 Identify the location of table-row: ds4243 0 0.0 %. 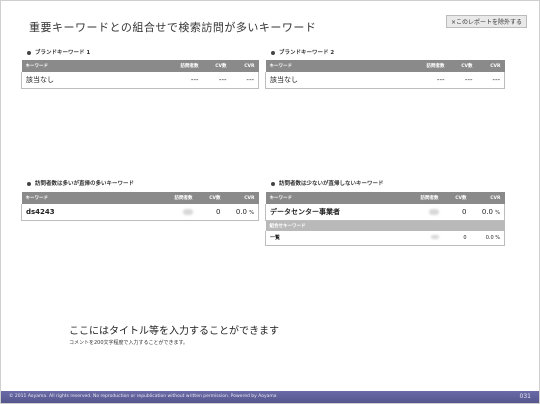
(140, 212).